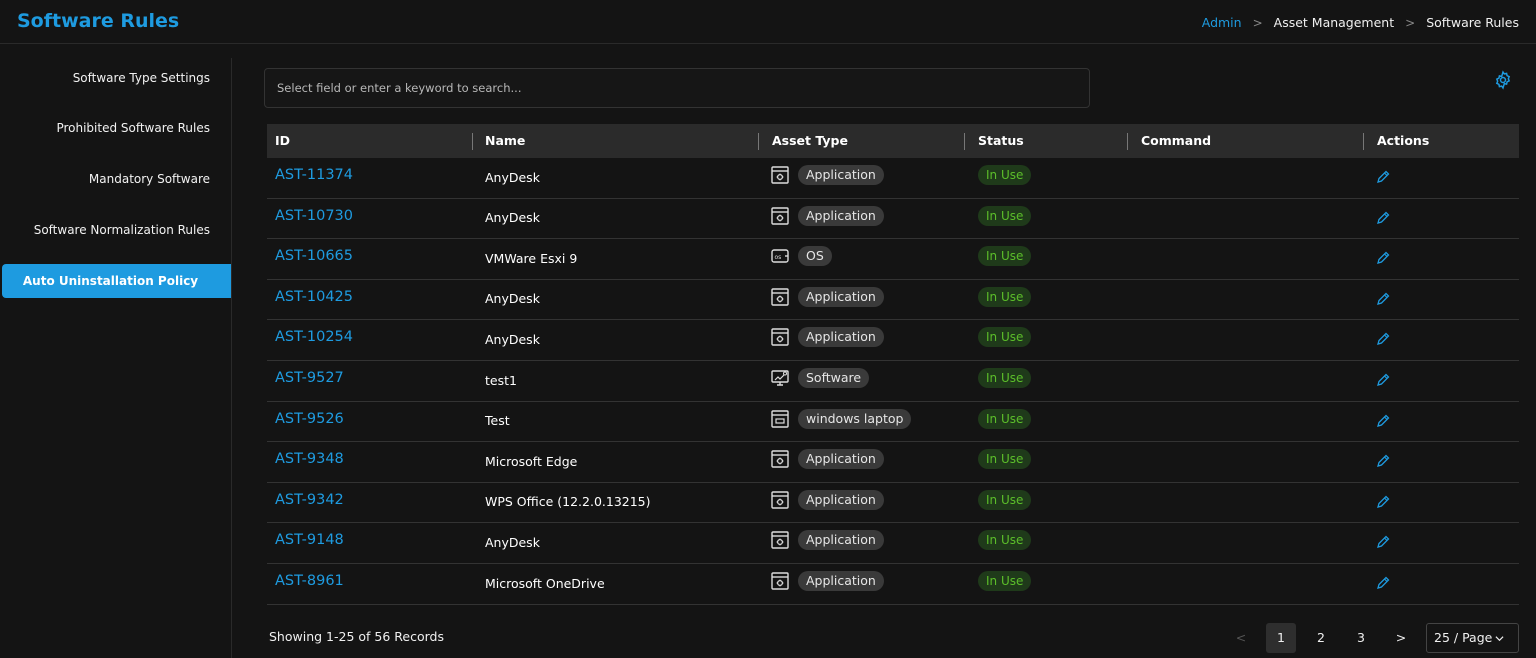  Describe the element at coordinates (116, 281) in the screenshot. I see `sidebar-item-auto-uninstallation-policy: Auto Uninstallation Policy` at that location.